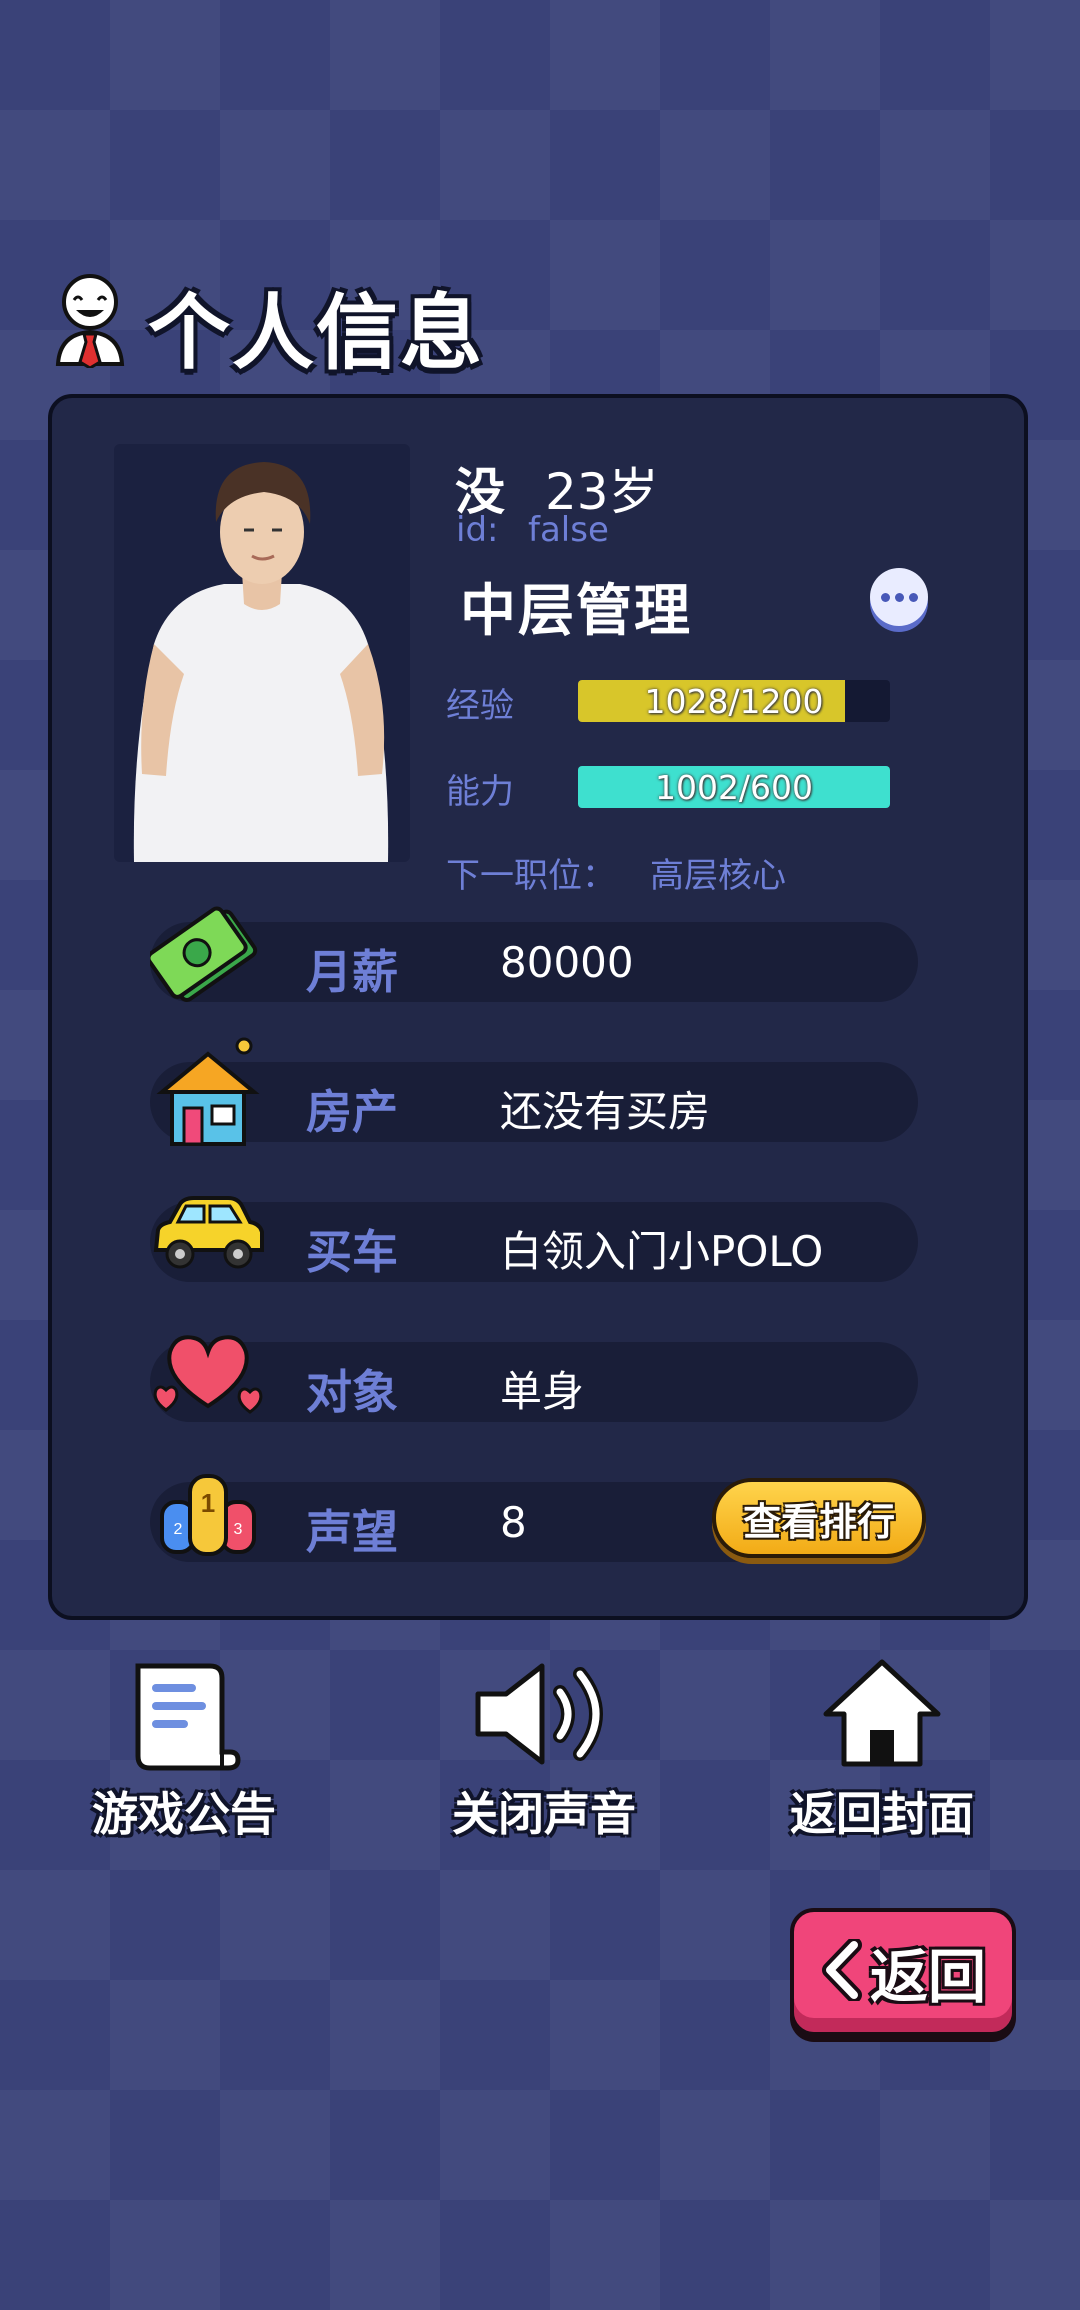  Describe the element at coordinates (576, 611) in the screenshot. I see `job-position: 中层管理` at that location.